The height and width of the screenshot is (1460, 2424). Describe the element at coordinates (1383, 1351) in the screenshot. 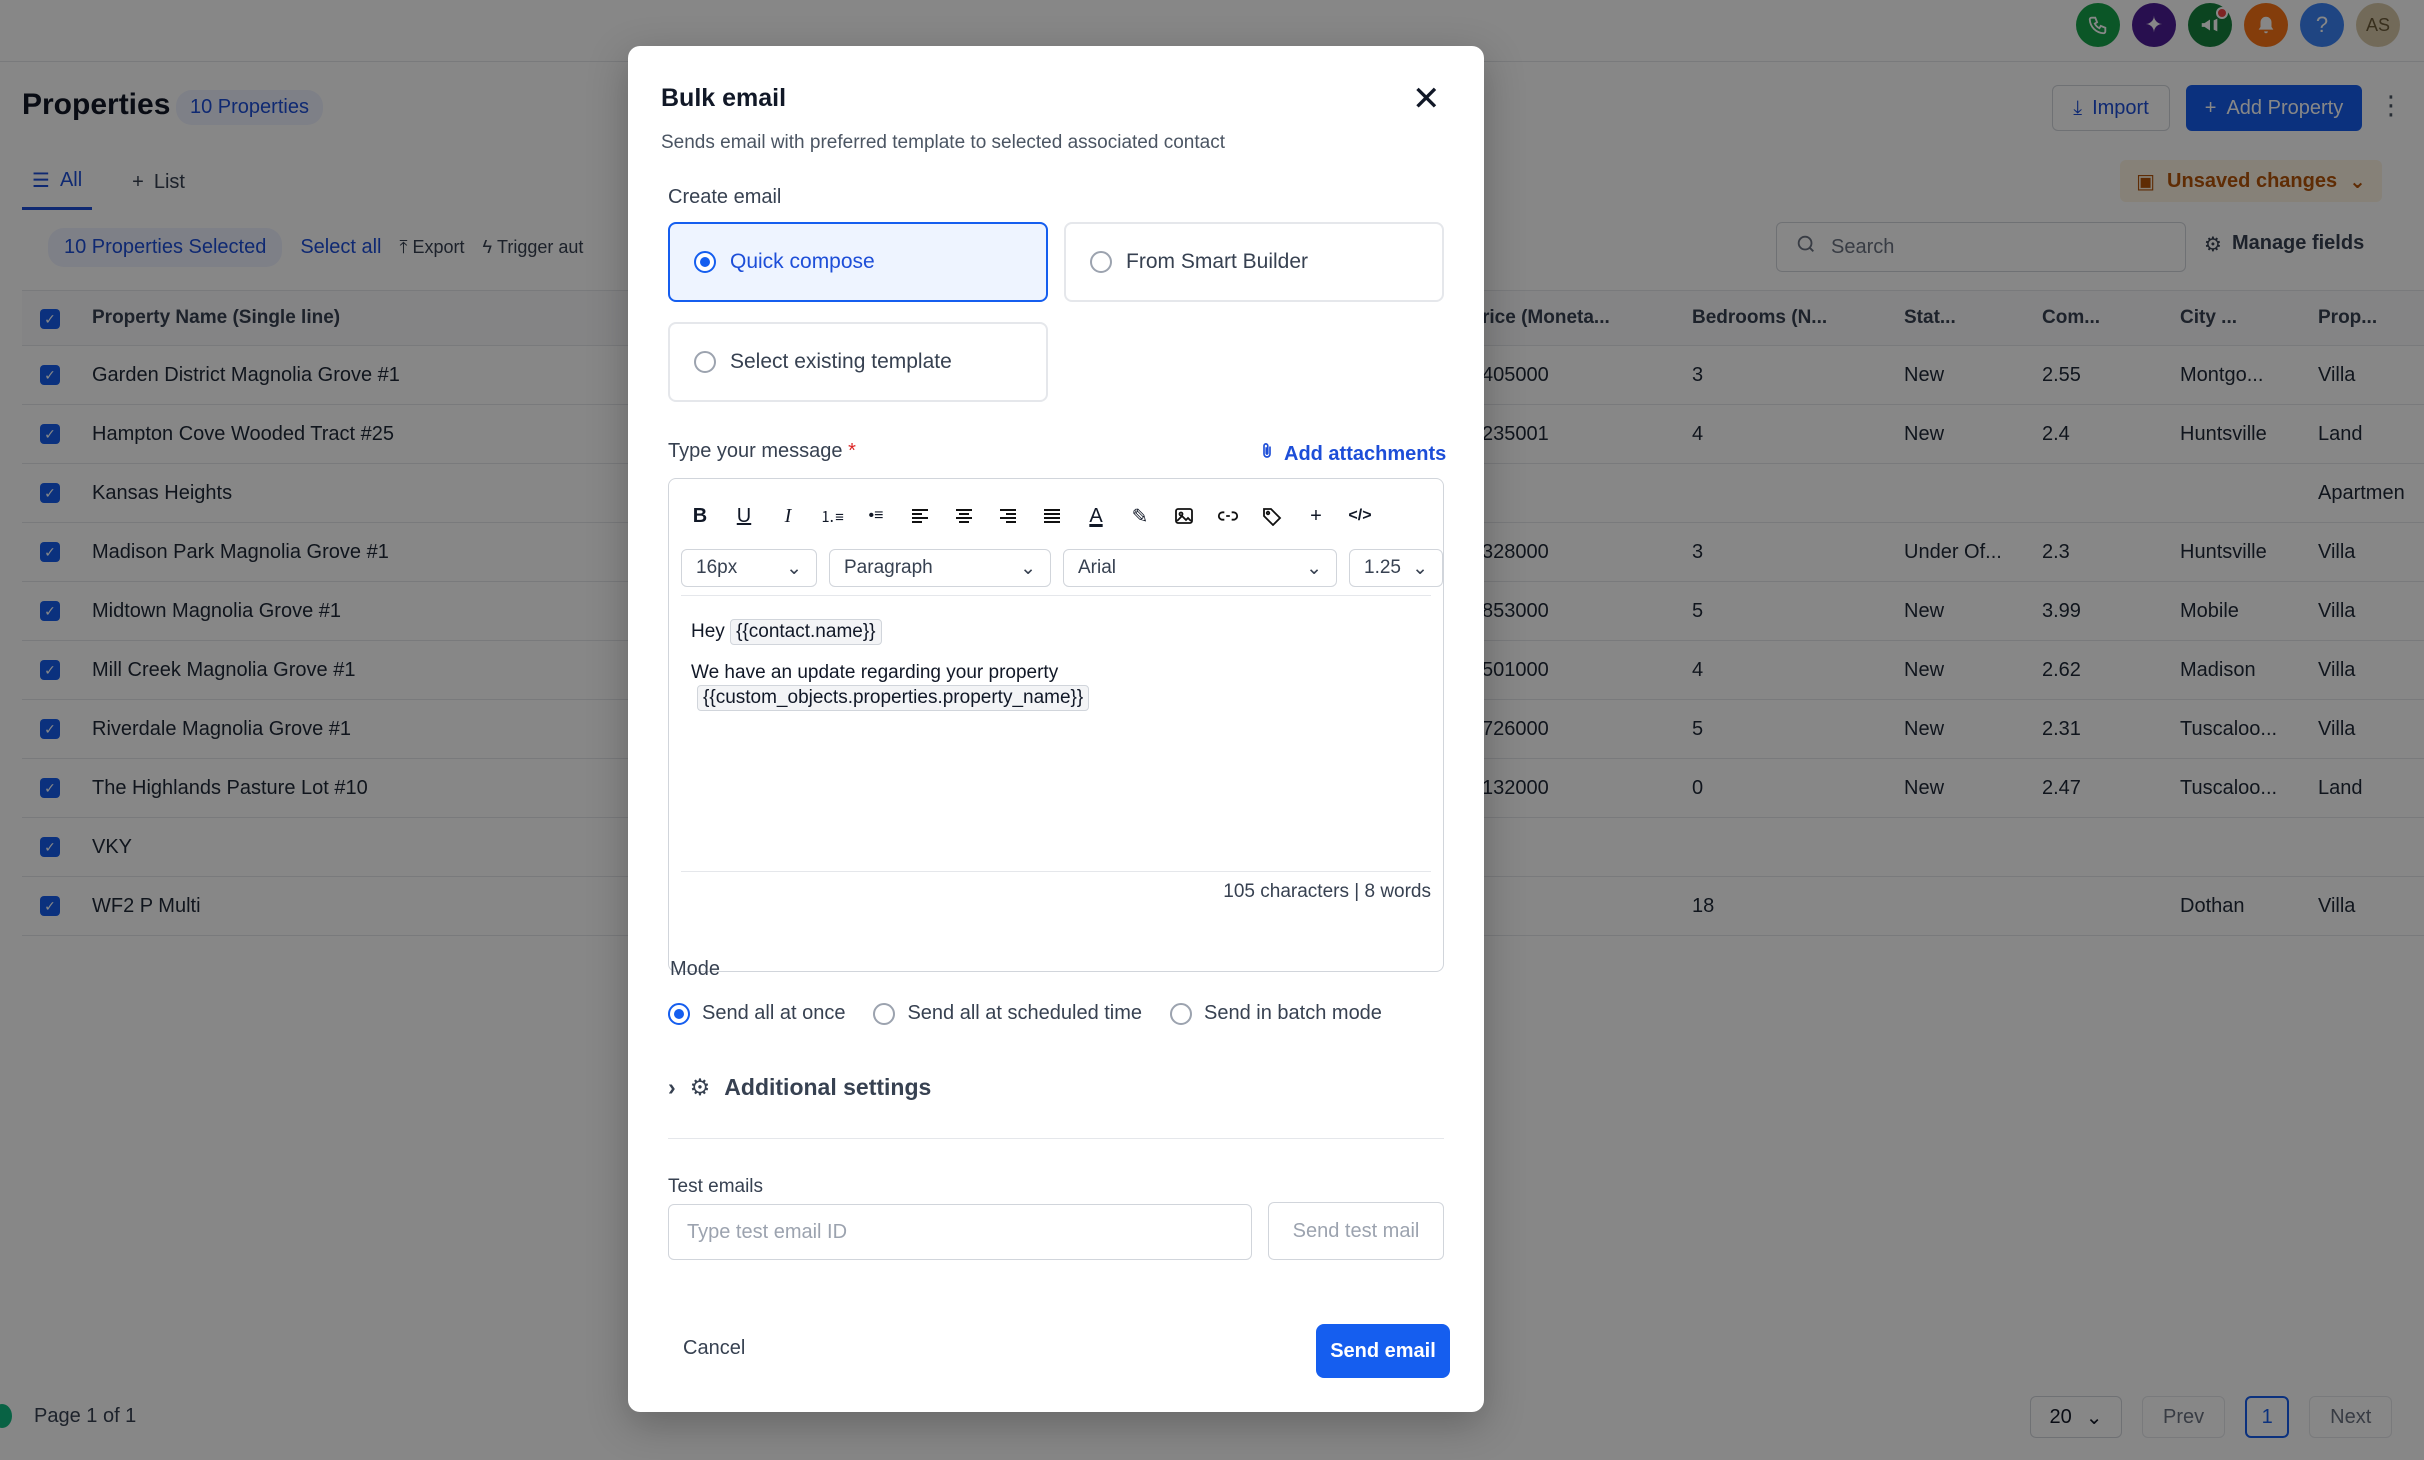

I see `send-email-button: Send email` at that location.